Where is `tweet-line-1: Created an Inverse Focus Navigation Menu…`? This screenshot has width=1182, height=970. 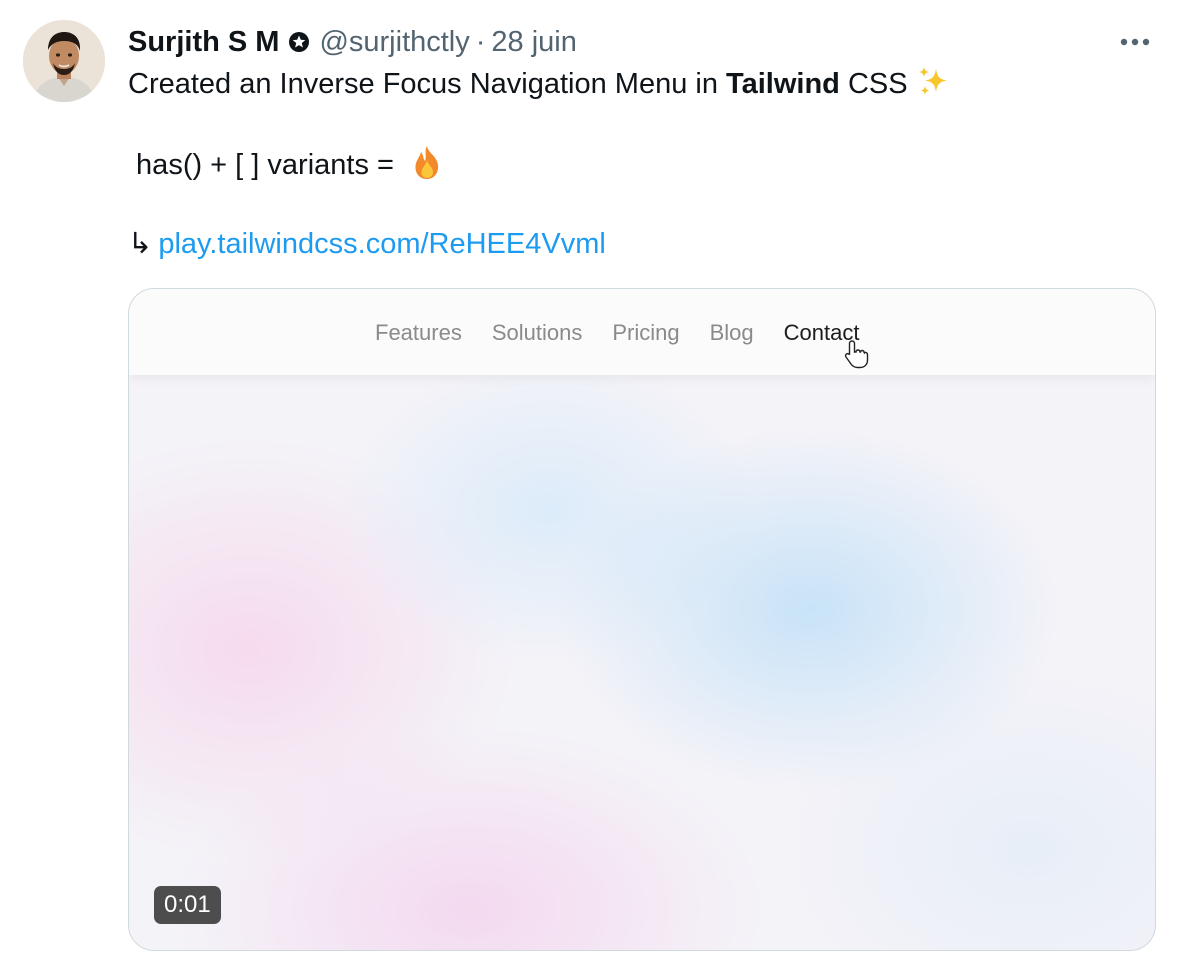 tweet-line-1: Created an Inverse Focus Navigation Menu… is located at coordinates (643, 84).